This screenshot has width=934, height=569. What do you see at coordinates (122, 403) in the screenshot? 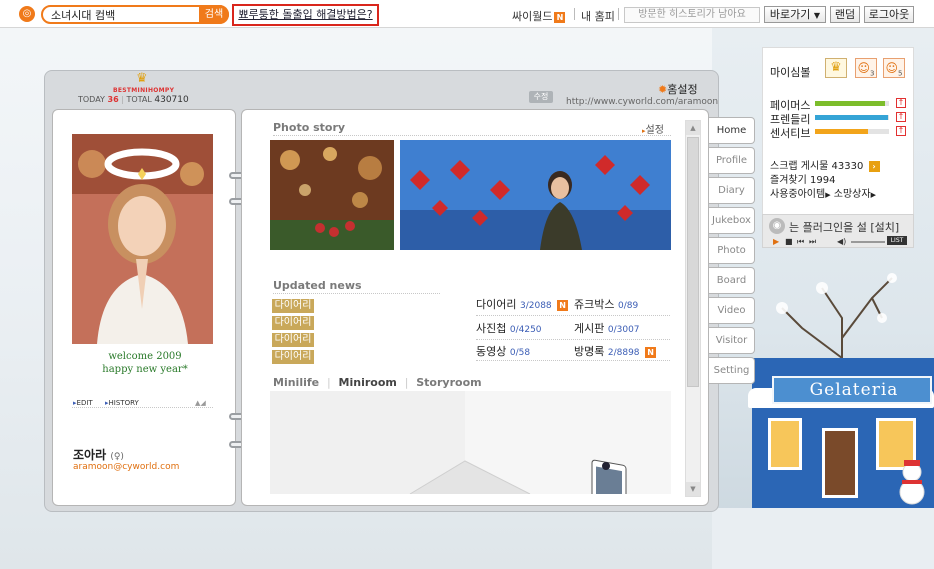
I see `history-link: ▸HISTORY` at bounding box center [122, 403].